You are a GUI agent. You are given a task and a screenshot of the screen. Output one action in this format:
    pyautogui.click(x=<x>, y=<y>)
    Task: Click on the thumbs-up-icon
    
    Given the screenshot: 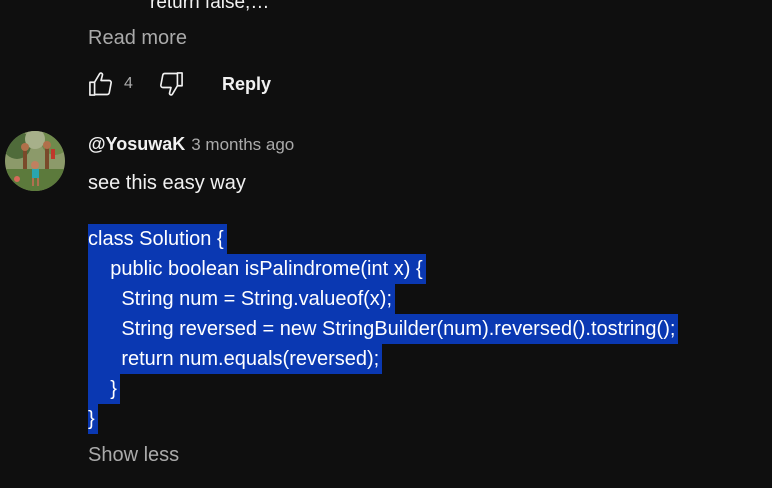 What is the action you would take?
    pyautogui.click(x=100, y=84)
    